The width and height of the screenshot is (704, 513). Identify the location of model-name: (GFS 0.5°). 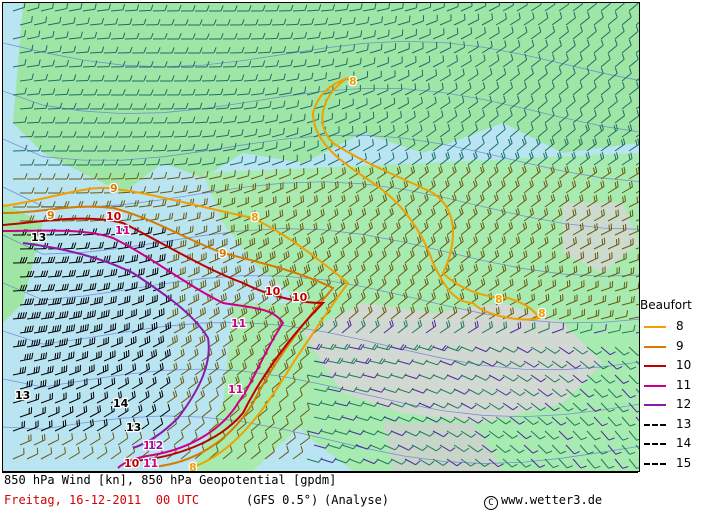
(282, 500).